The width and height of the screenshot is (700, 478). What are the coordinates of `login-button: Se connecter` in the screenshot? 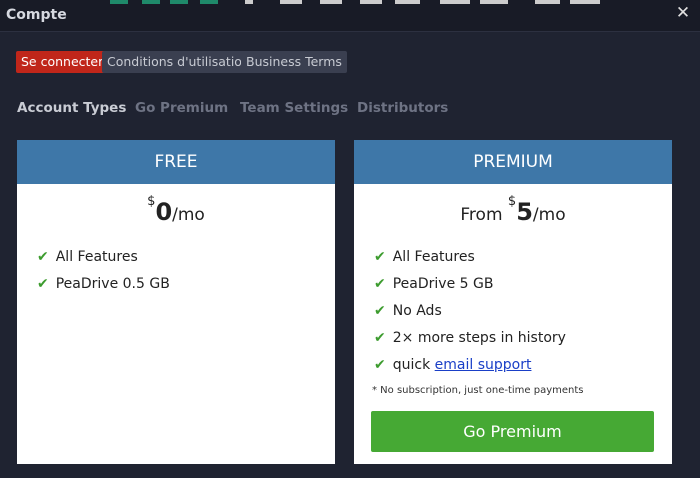 It's located at (62, 62).